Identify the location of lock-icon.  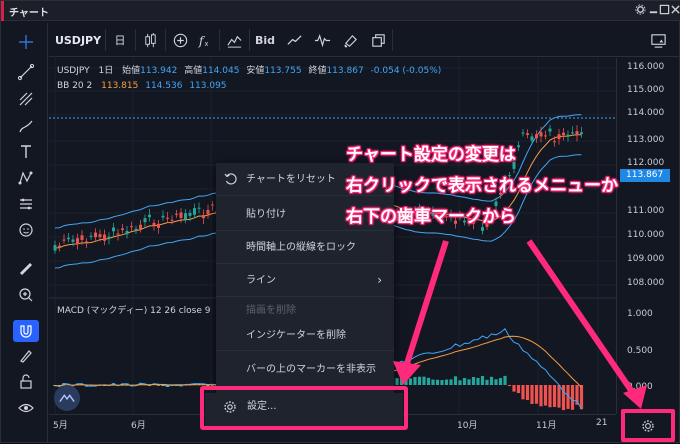
(26, 382).